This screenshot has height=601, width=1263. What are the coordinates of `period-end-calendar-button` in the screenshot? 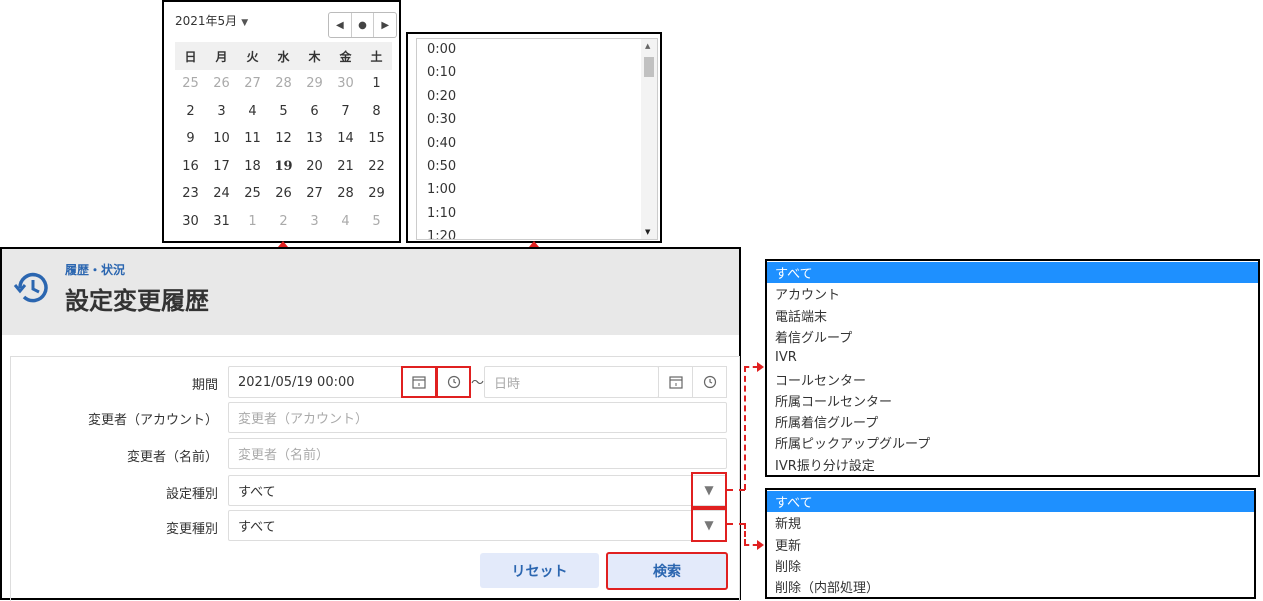 It's located at (675, 382).